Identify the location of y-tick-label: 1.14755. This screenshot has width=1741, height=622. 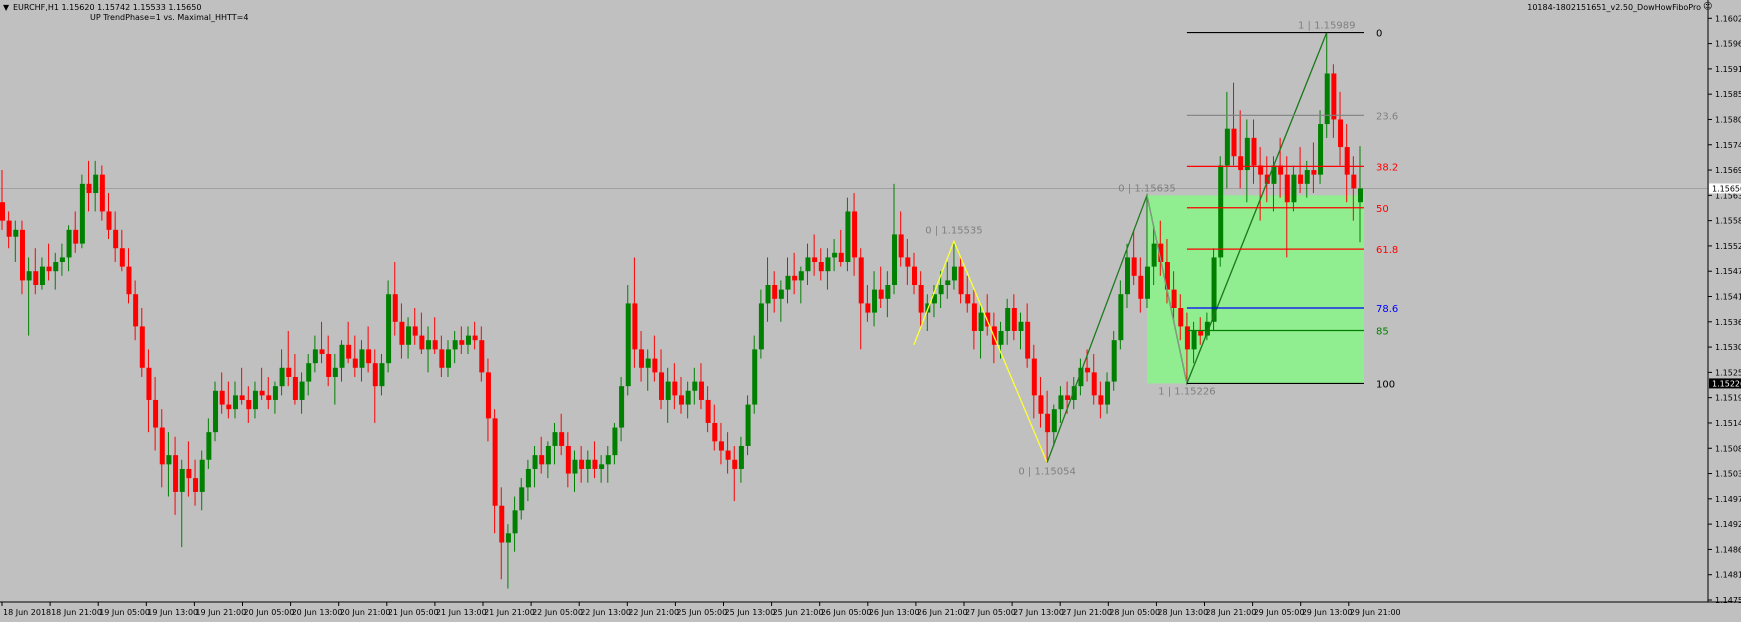
(1728, 600).